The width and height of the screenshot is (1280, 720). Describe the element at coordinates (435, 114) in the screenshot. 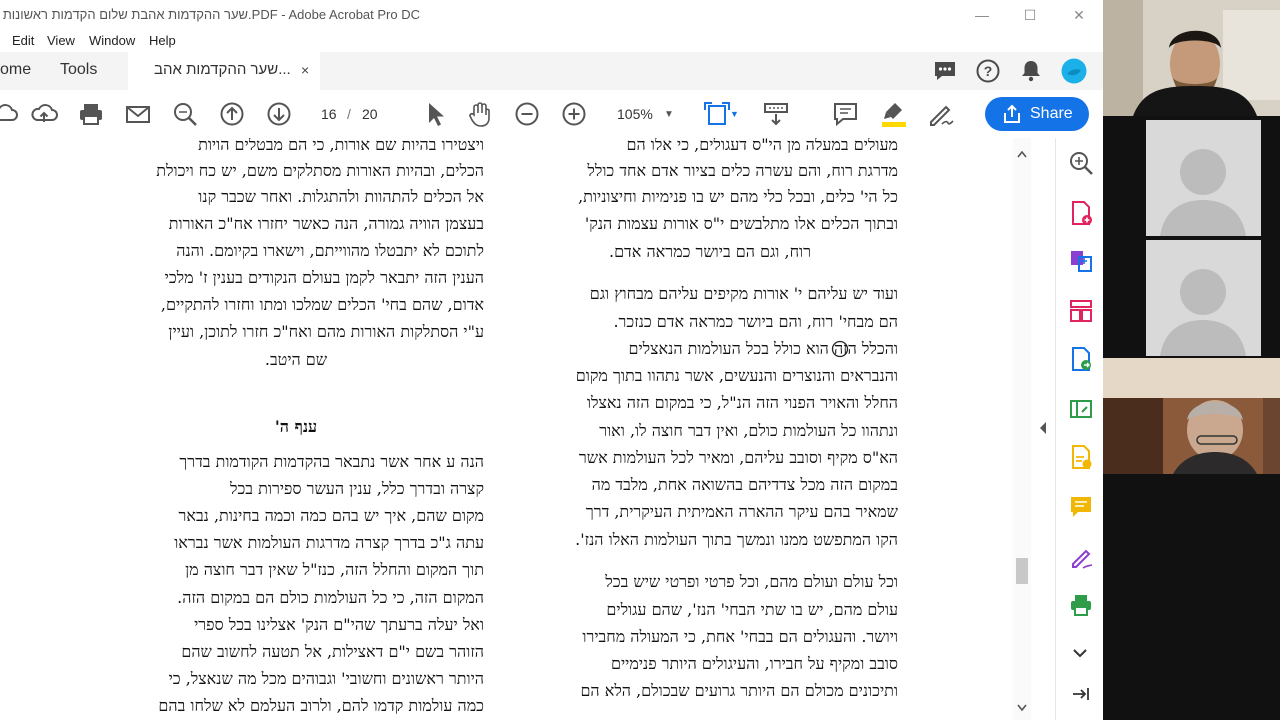

I see `select-pointer-icon` at that location.